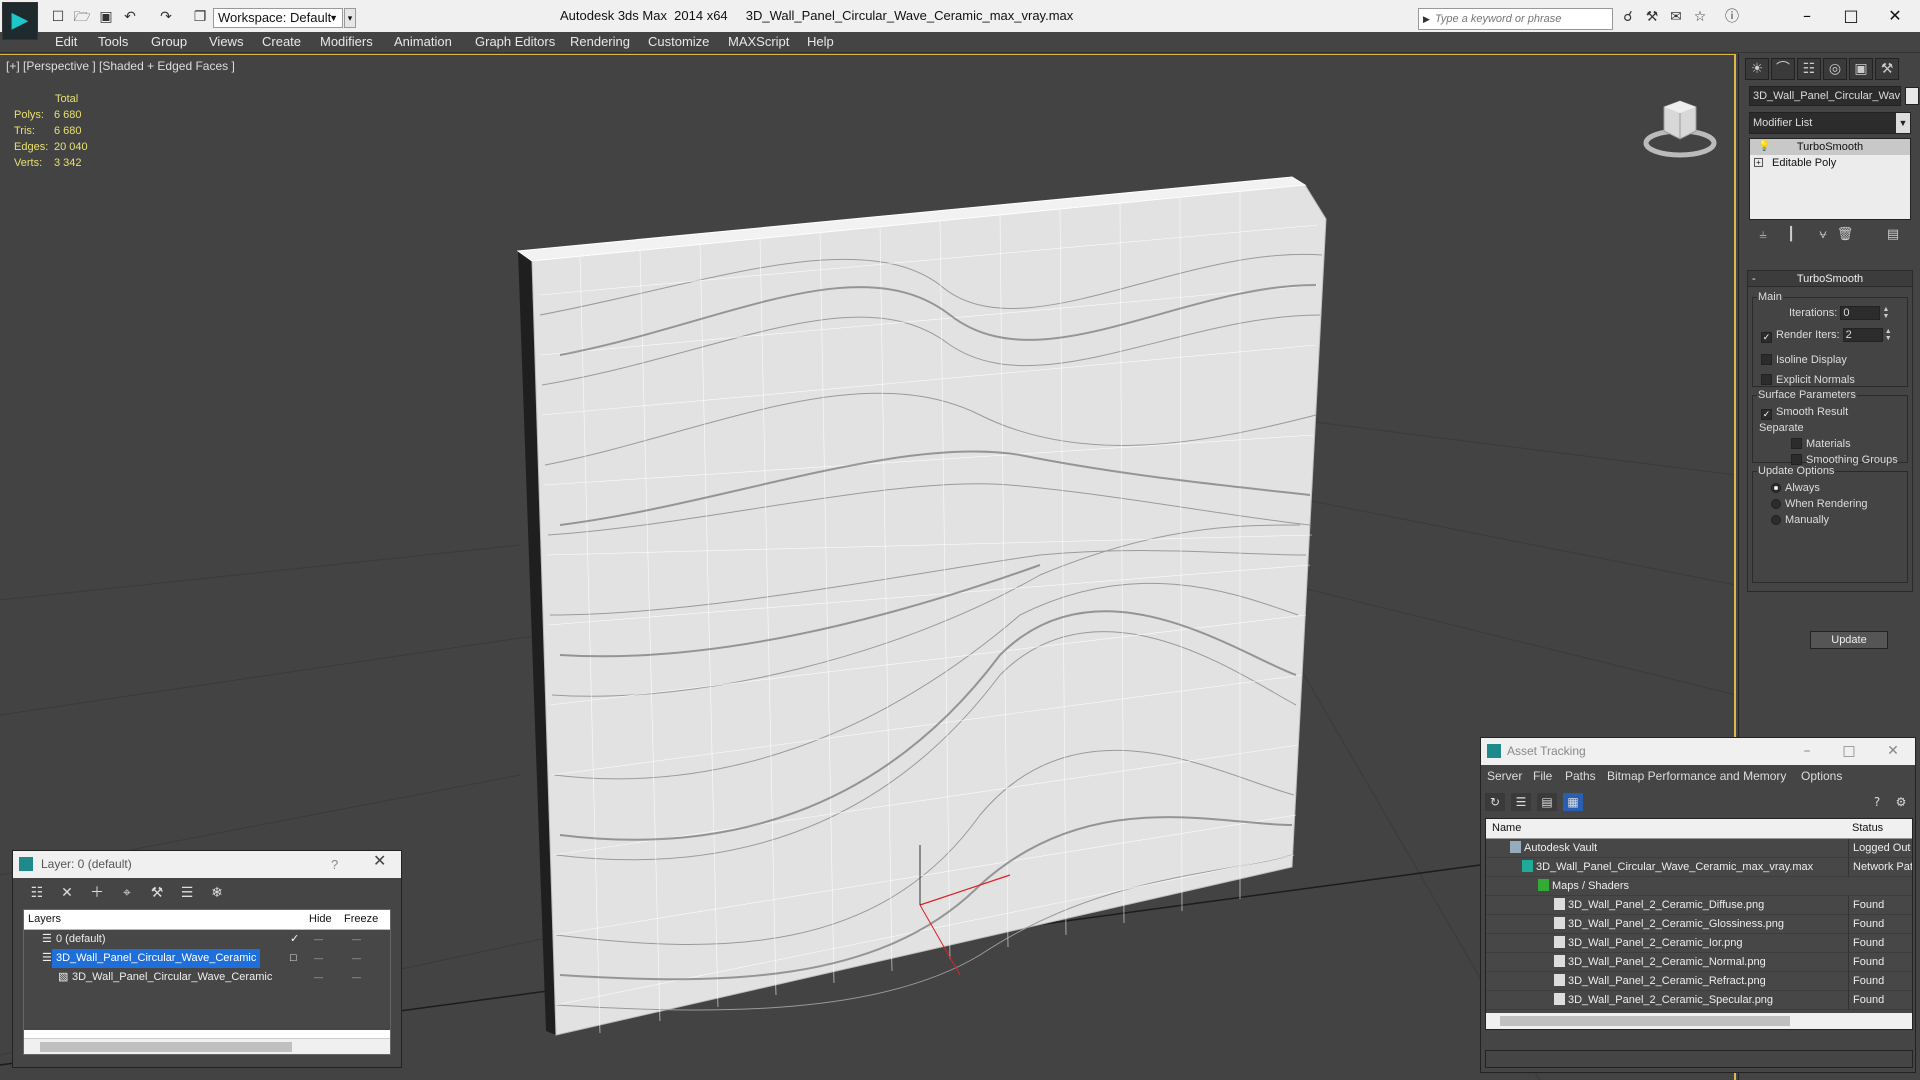 This screenshot has height=1080, width=1920. What do you see at coordinates (1699, 962) in the screenshot?
I see `asset-row: 3D_Wall_Panel_2_Ceramic_Normal.png Found` at bounding box center [1699, 962].